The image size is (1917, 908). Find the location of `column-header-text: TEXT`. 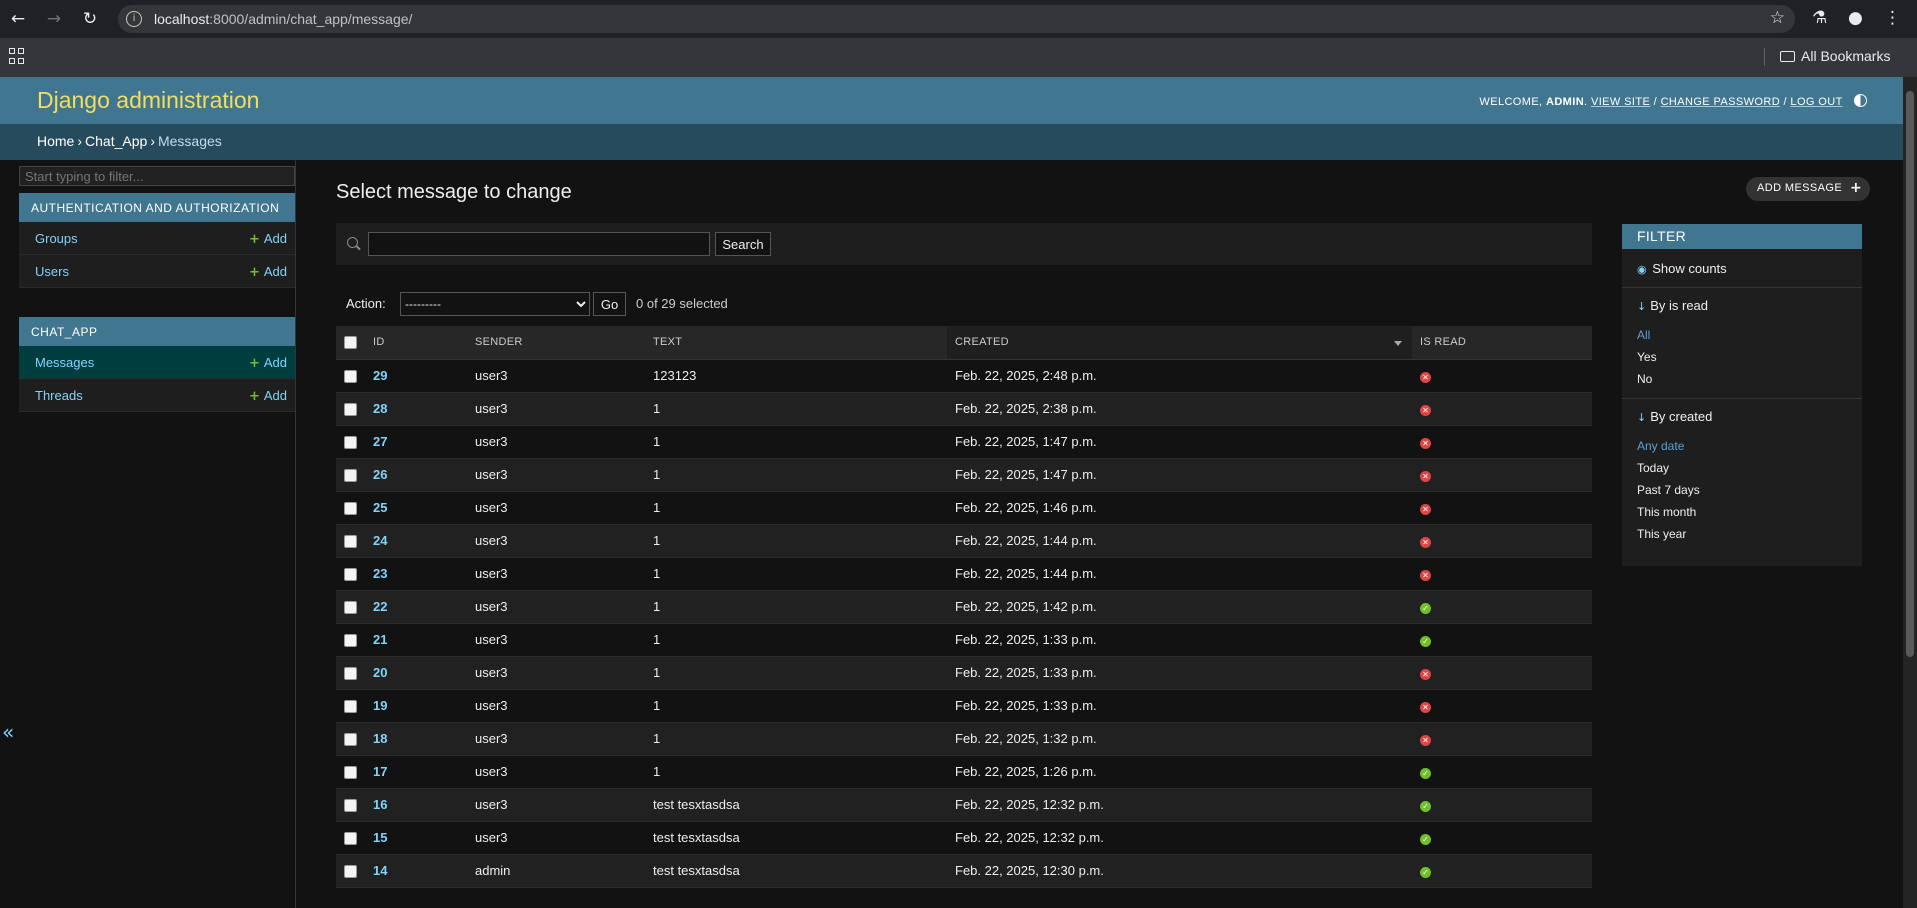

column-header-text: TEXT is located at coordinates (796, 343).